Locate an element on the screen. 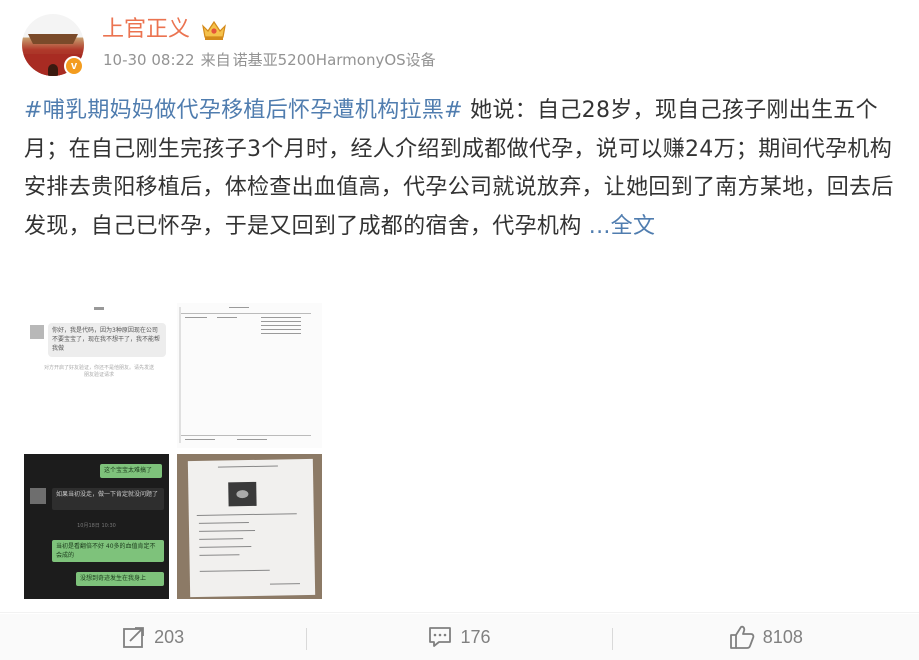 Image resolution: width=919 pixels, height=660 pixels. comment-button: 176 is located at coordinates (459, 637).